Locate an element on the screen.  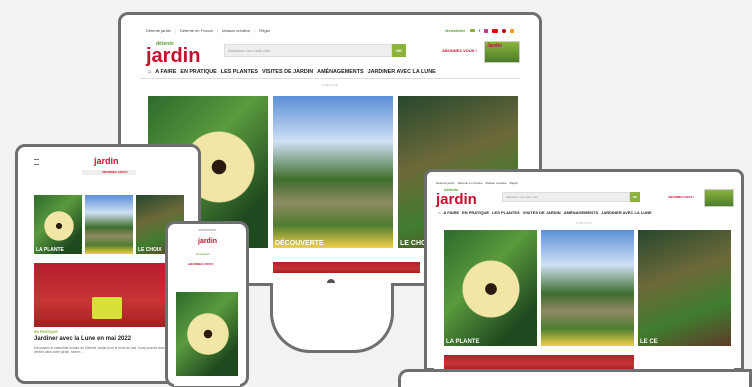
newsletter-link: Newsletter is located at coordinates (455, 30).